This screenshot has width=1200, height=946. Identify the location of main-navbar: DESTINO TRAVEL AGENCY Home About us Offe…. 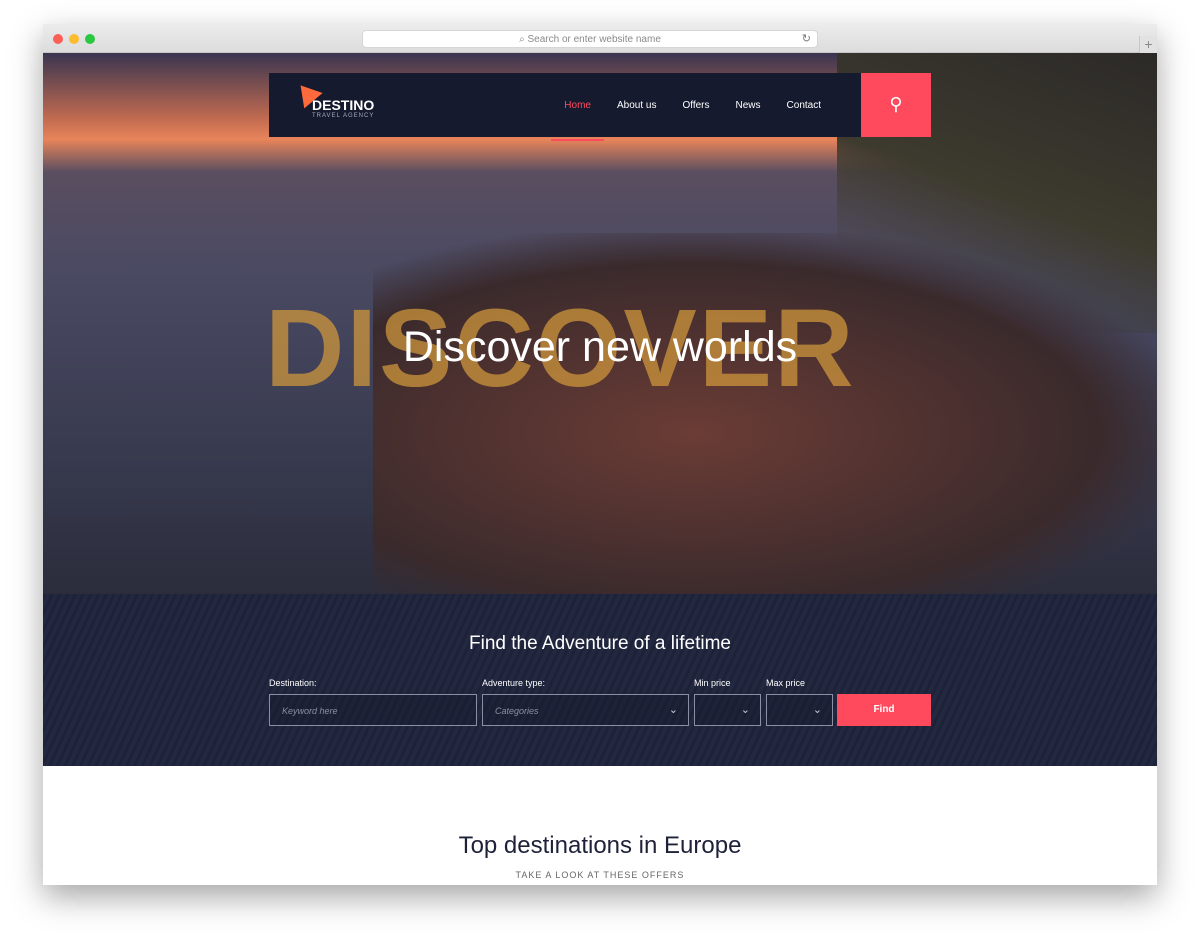
(600, 107).